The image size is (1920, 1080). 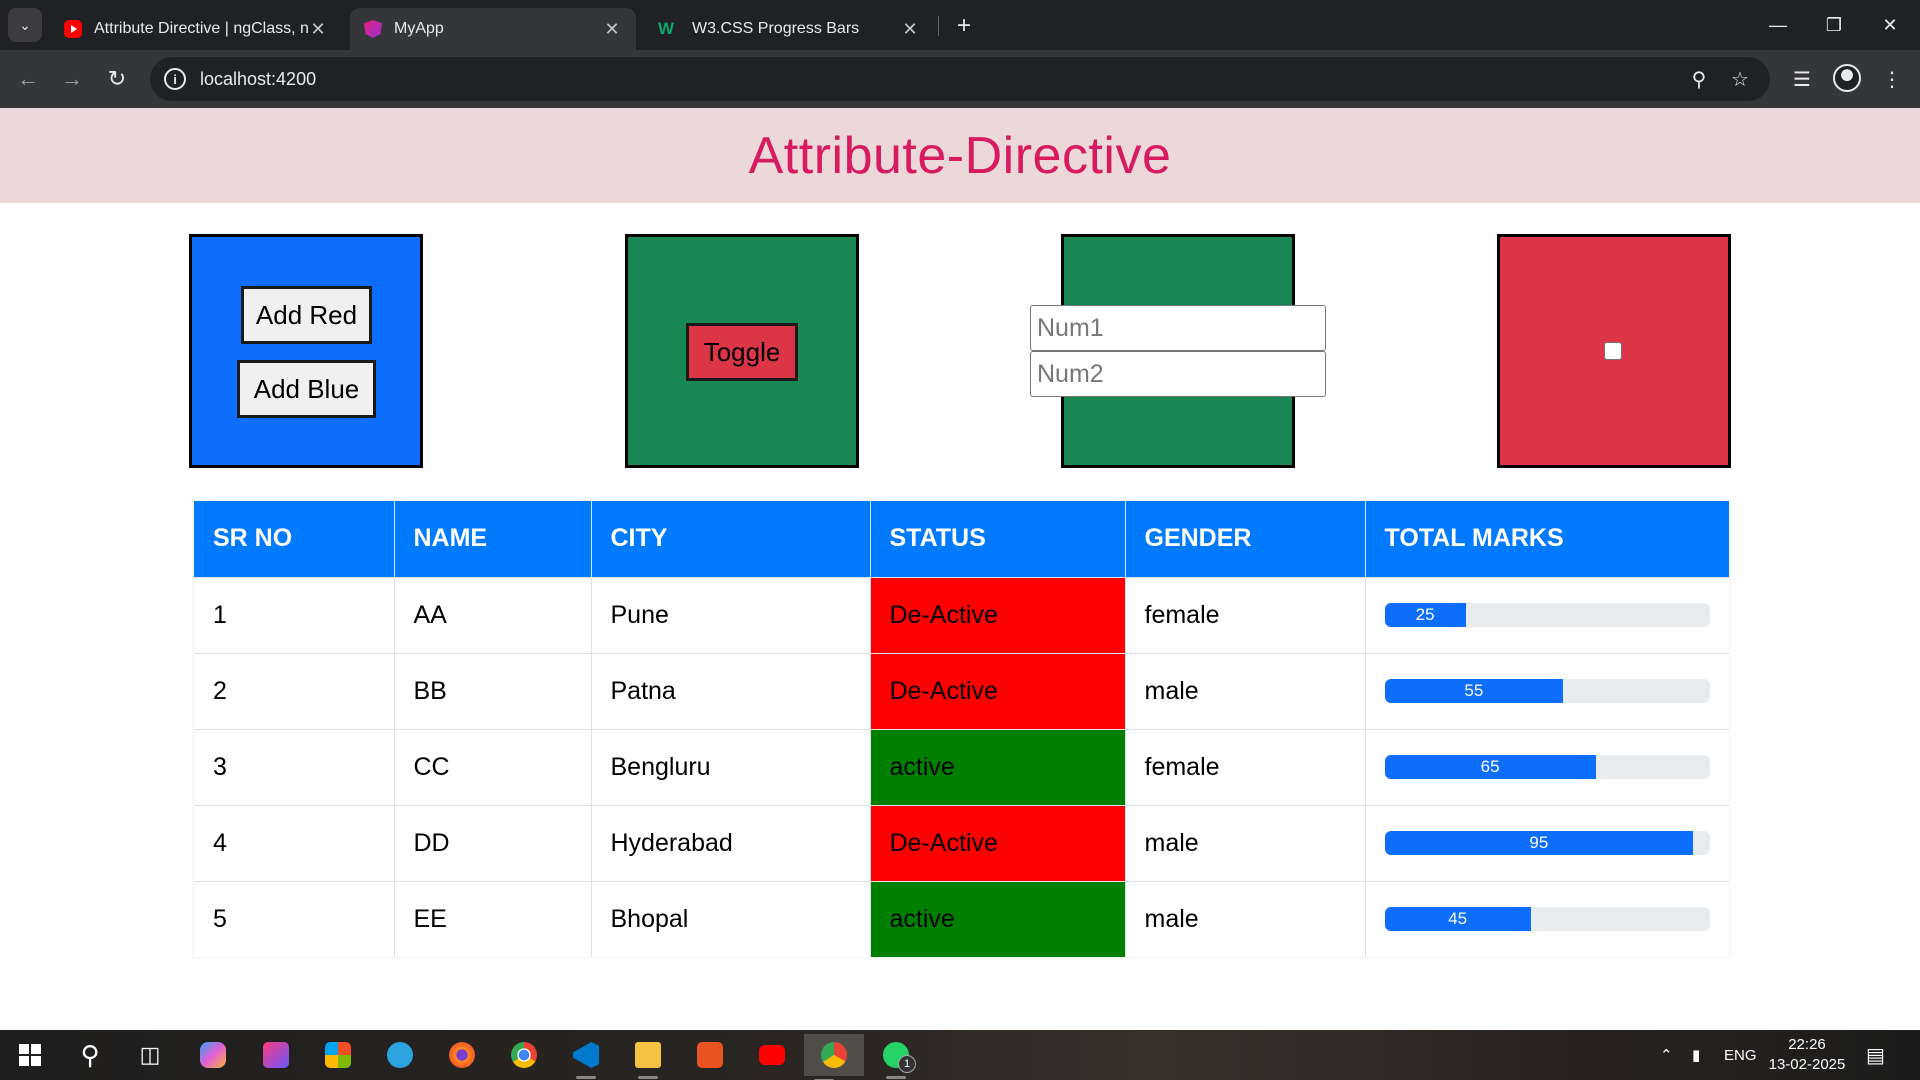 I want to click on column-header: STATUS, so click(x=998, y=539).